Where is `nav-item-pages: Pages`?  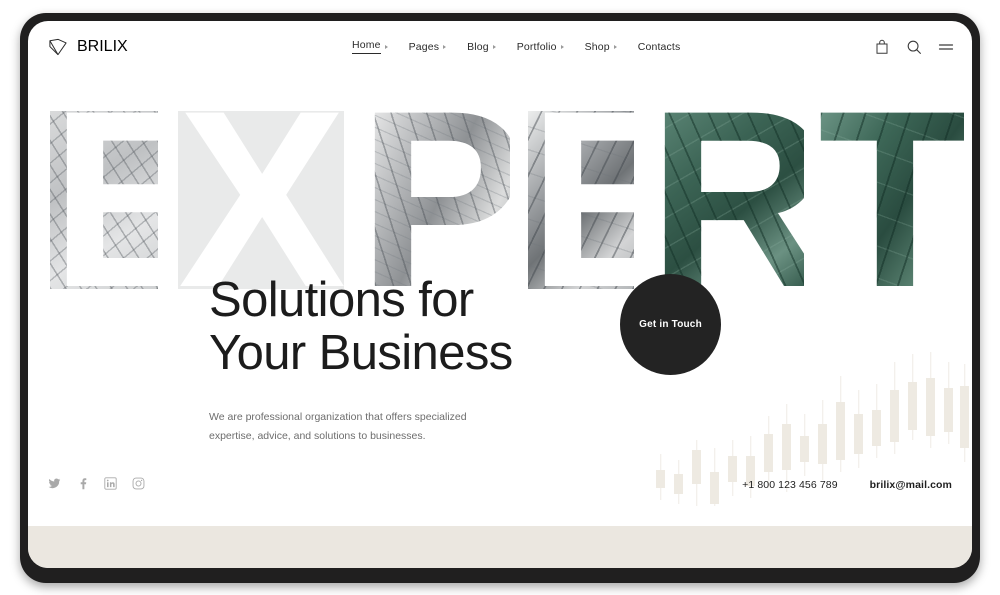 nav-item-pages: Pages is located at coordinates (428, 47).